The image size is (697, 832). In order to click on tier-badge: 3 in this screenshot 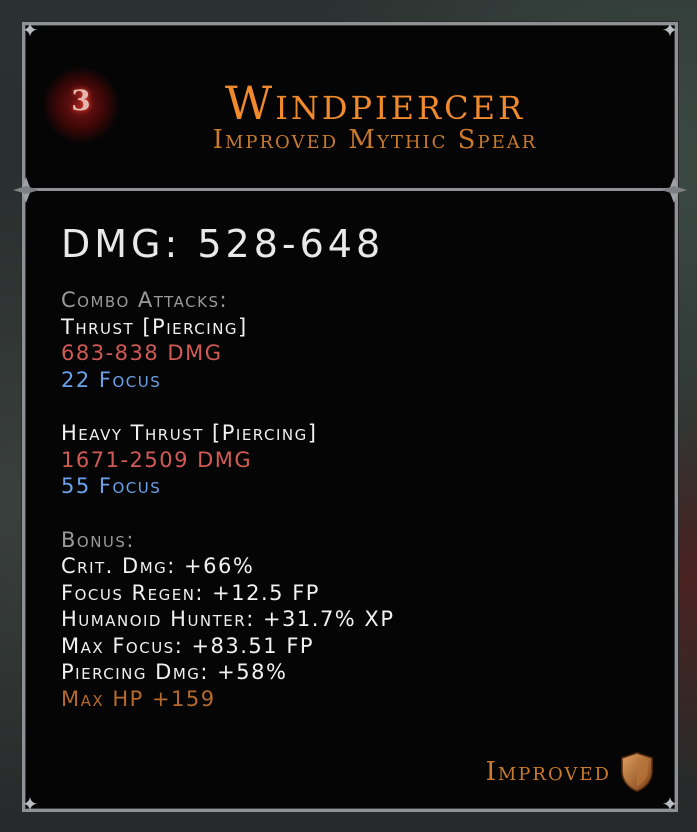, I will do `click(81, 105)`.